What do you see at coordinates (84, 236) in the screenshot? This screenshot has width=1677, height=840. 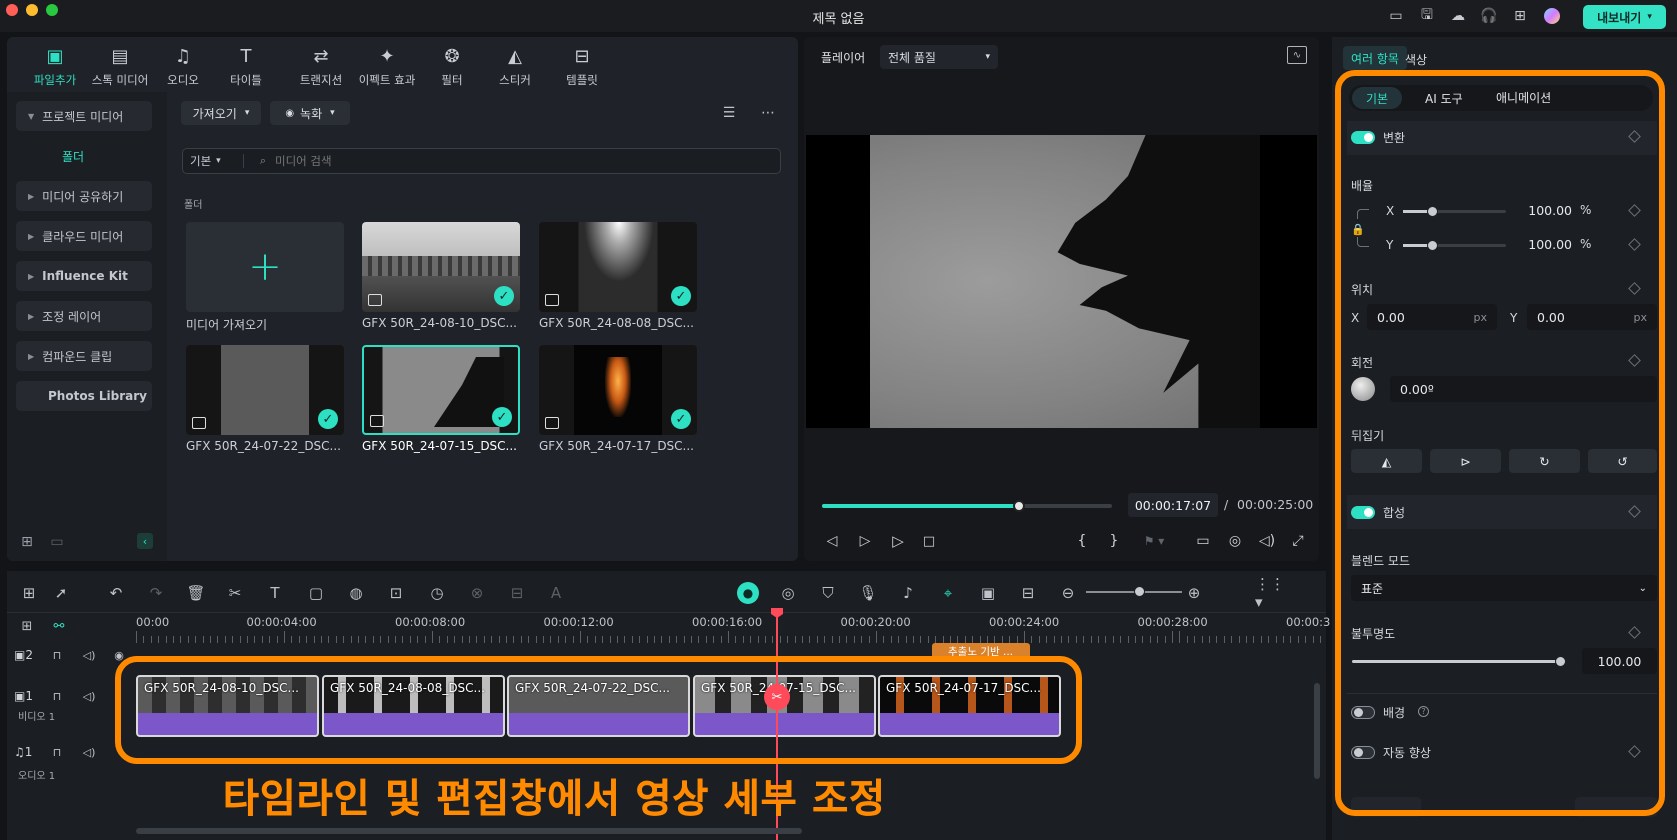 I see `sidebar-item-cloud: ▶ 클라우드 미디어` at bounding box center [84, 236].